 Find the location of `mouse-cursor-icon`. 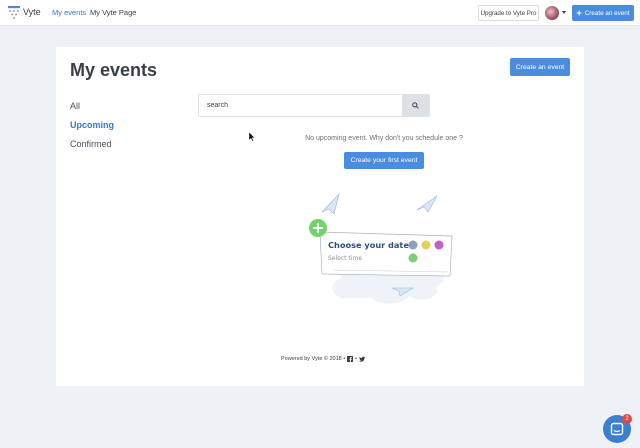

mouse-cursor-icon is located at coordinates (252, 137).